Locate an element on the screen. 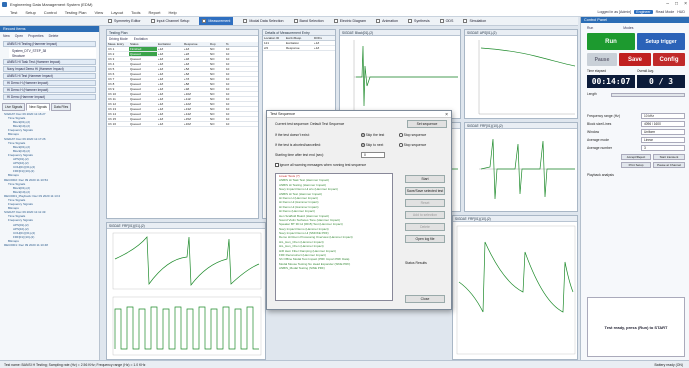 The image size is (689, 368). module-electric-diagram: Electric Diagram is located at coordinates (349, 21).